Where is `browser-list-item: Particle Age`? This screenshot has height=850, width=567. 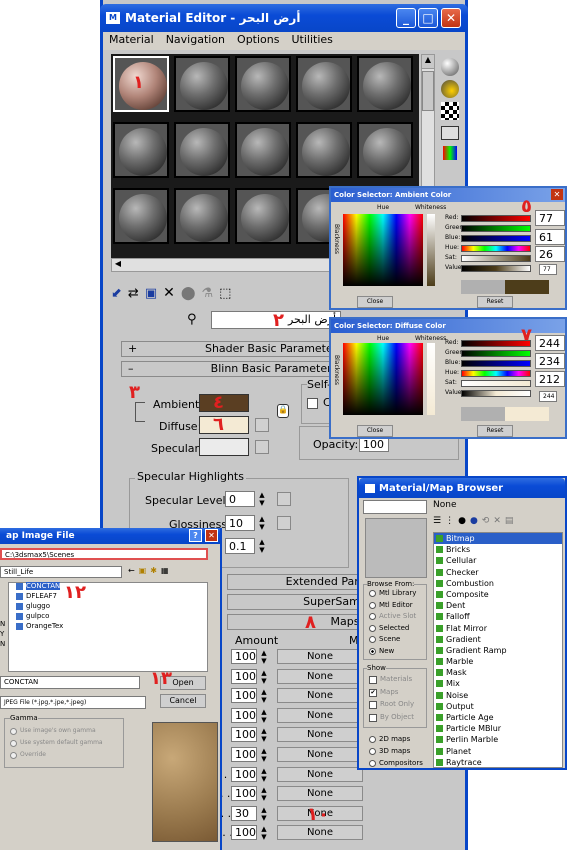 browser-list-item: Particle Age is located at coordinates (498, 717).